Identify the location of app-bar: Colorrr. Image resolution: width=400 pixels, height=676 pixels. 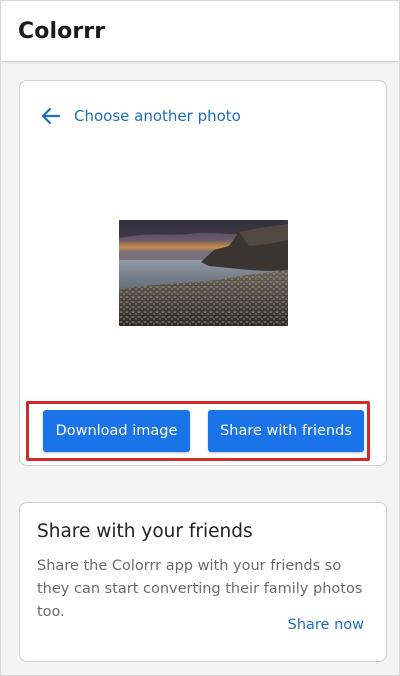
(200, 31).